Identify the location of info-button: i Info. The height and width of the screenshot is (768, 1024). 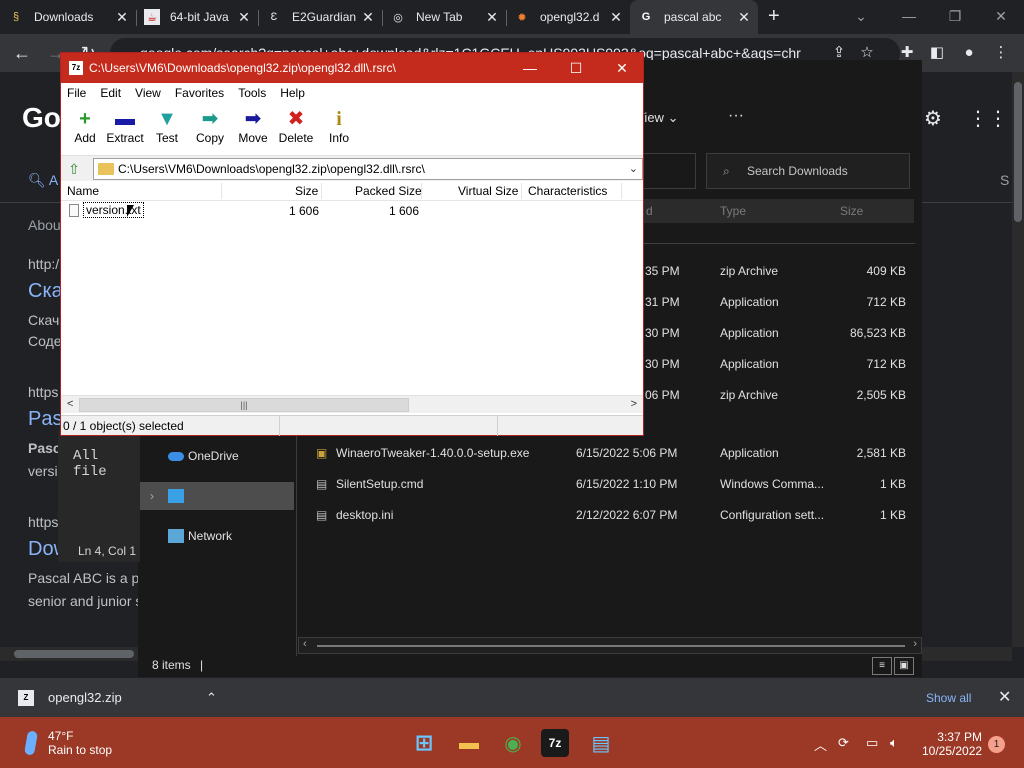
(339, 126).